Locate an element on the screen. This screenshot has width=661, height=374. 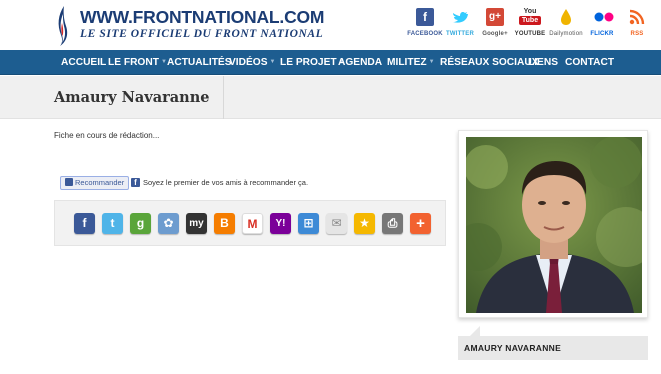
youtube-icon: You You Tube is located at coordinates (530, 17).